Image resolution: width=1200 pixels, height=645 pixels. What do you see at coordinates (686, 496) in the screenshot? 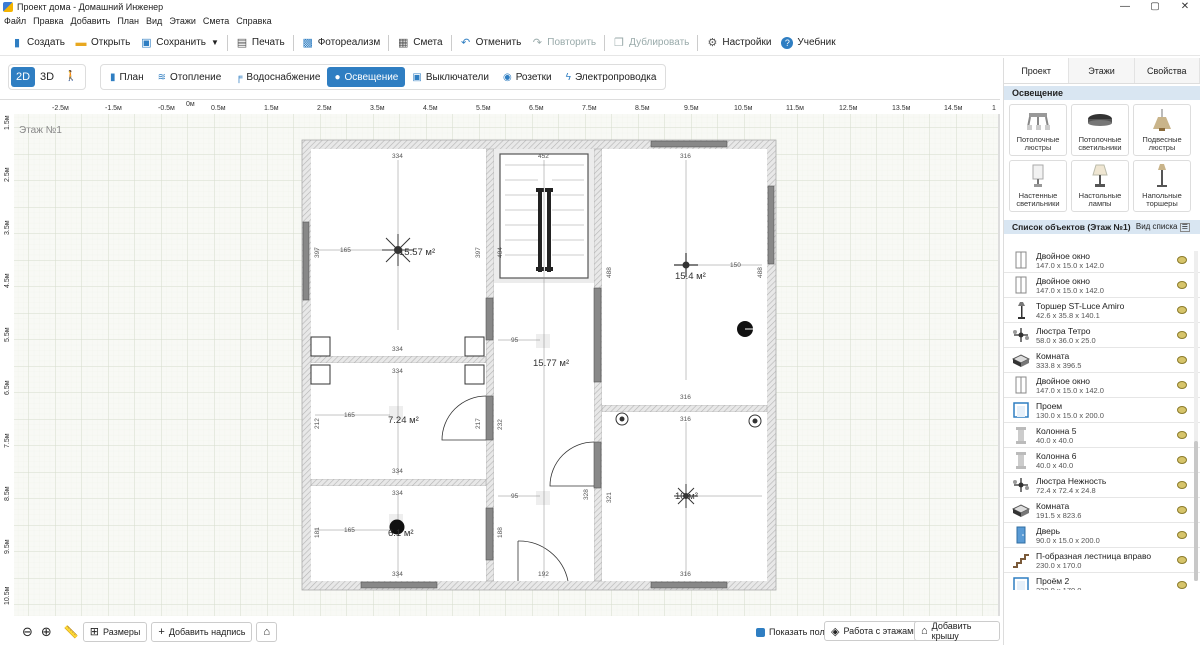
I see `area-bedroom: 10 м²` at bounding box center [686, 496].